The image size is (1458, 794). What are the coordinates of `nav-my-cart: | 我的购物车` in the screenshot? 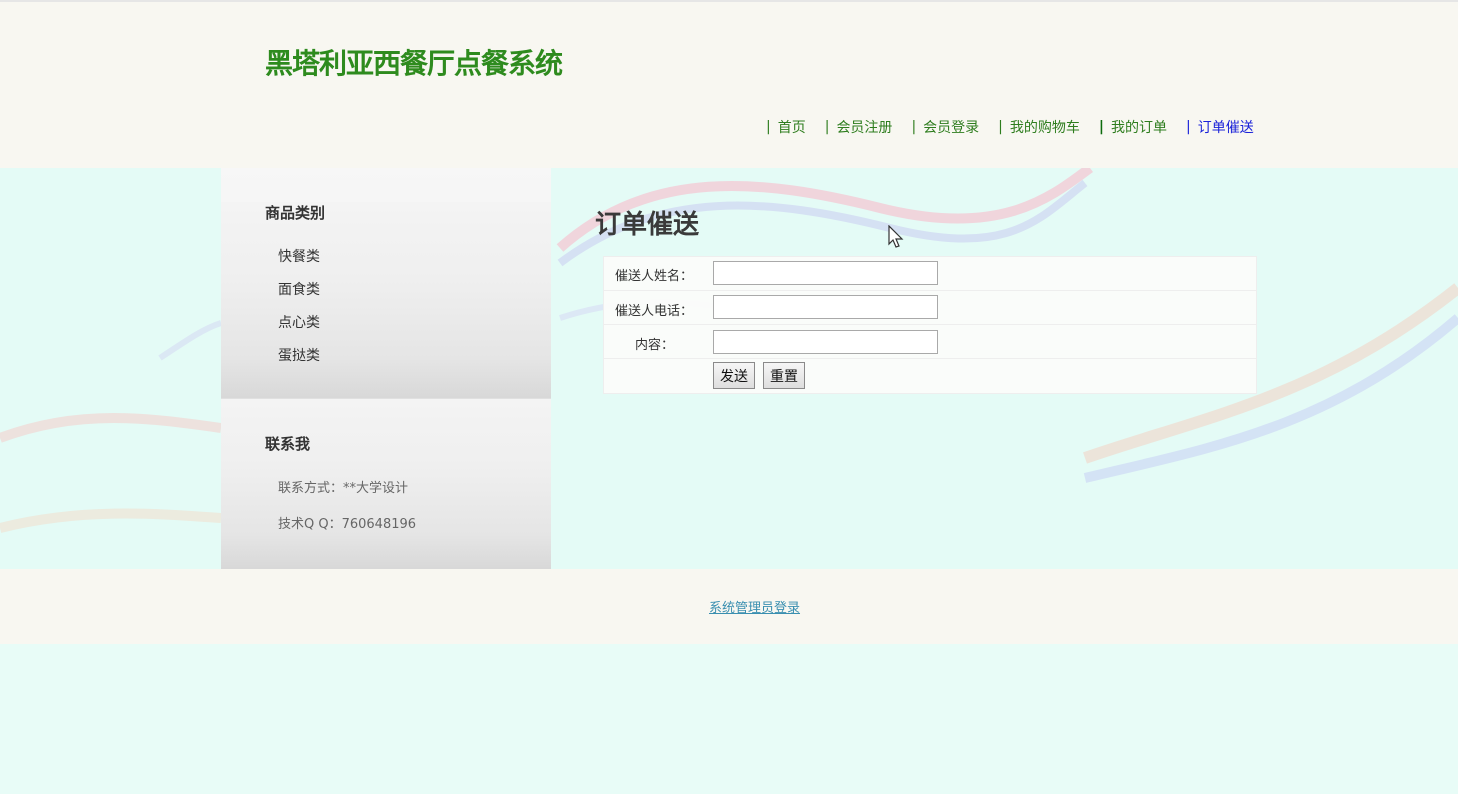 It's located at (1039, 127).